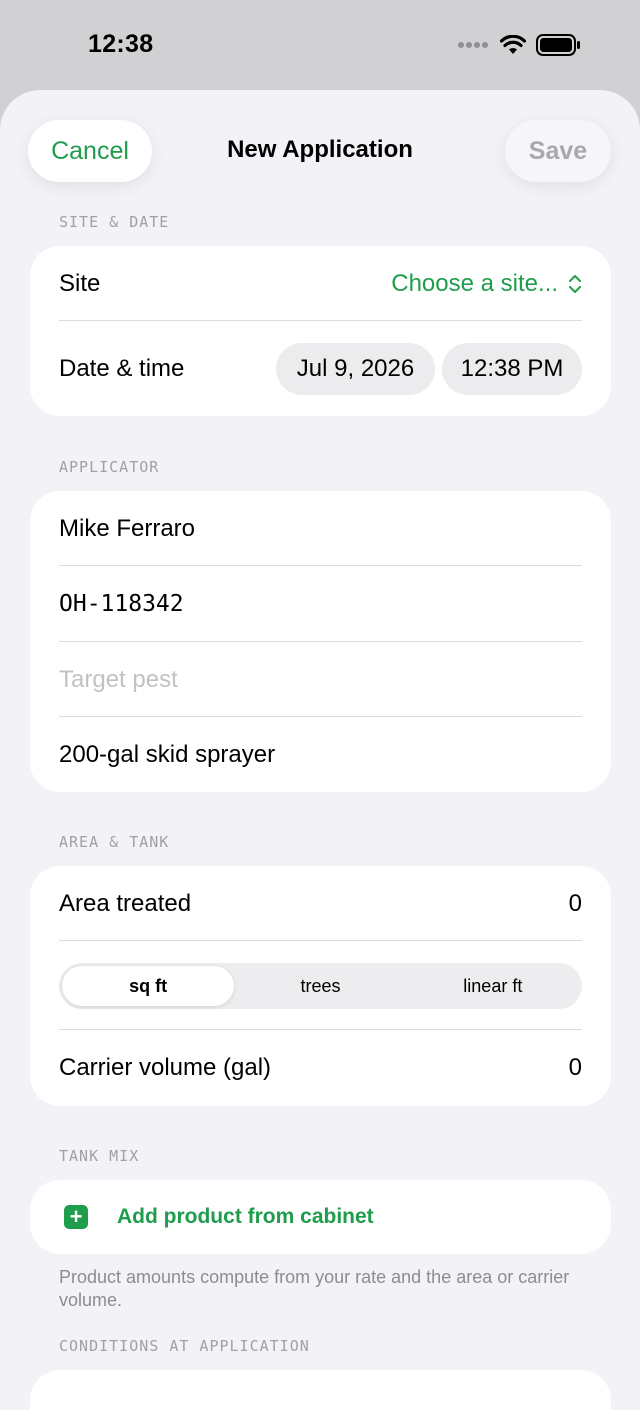 The width and height of the screenshot is (640, 1410). Describe the element at coordinates (575, 1068) in the screenshot. I see `carrier-volume-value: 0` at that location.